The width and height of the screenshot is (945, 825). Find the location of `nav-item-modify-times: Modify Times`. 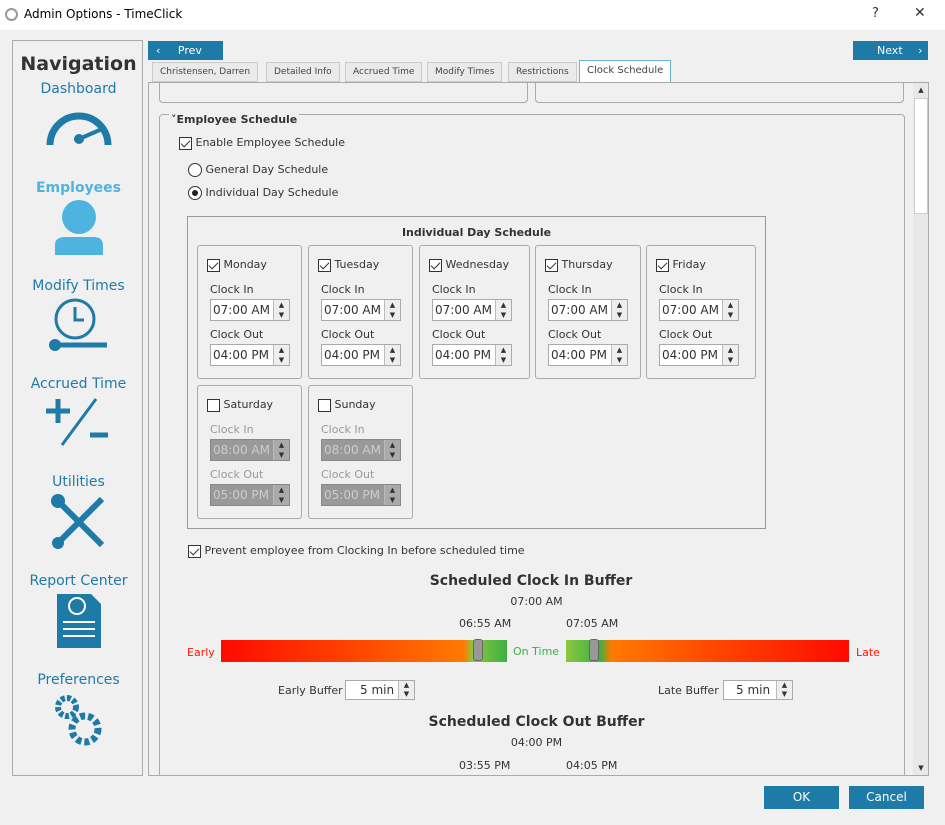

nav-item-modify-times: Modify Times is located at coordinates (78, 317).